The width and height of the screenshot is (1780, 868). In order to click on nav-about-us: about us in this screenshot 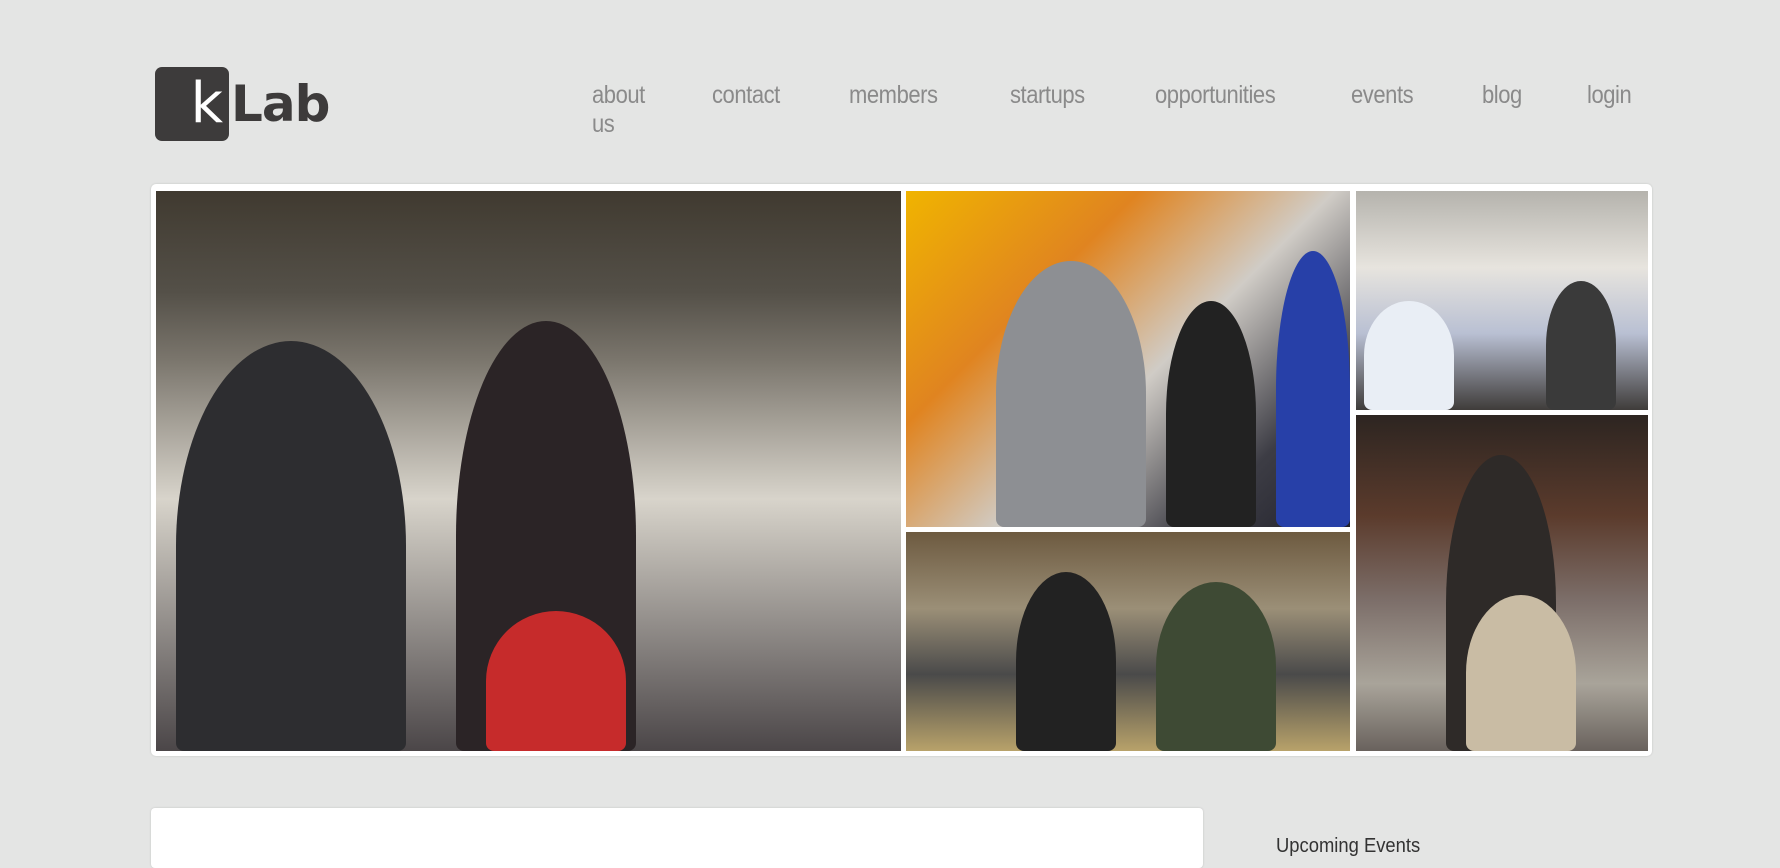, I will do `click(618, 110)`.